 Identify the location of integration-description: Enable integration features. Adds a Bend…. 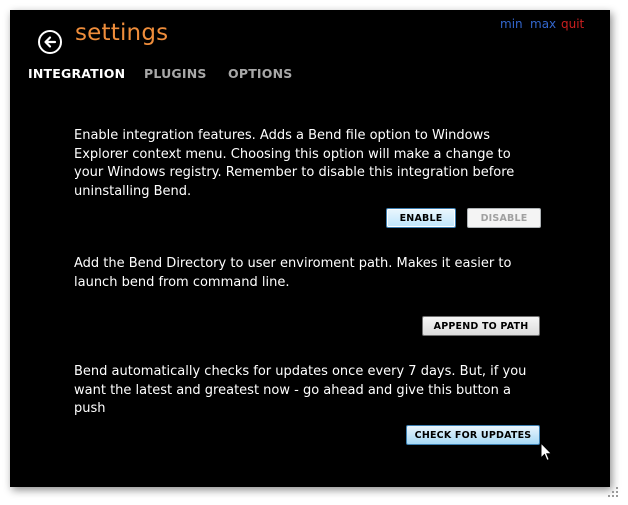
(294, 163).